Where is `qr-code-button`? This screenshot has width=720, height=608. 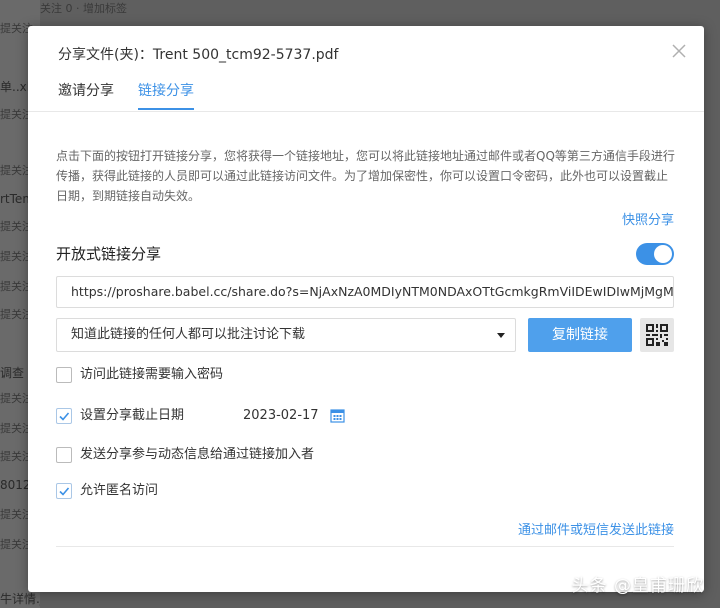 qr-code-button is located at coordinates (657, 335).